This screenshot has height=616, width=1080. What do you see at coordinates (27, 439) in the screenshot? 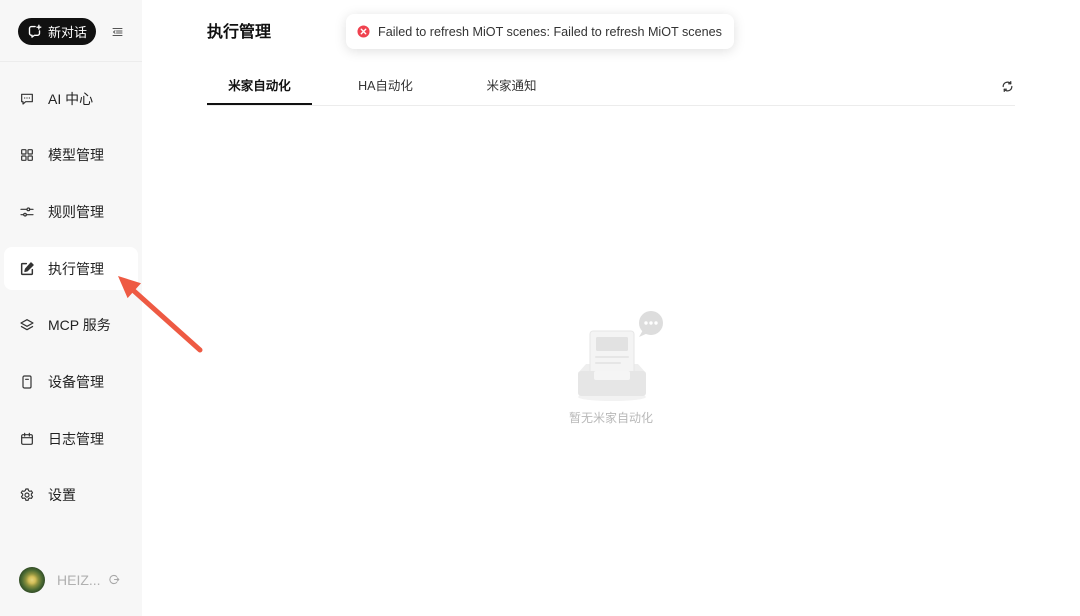
I see `calendar-icon` at bounding box center [27, 439].